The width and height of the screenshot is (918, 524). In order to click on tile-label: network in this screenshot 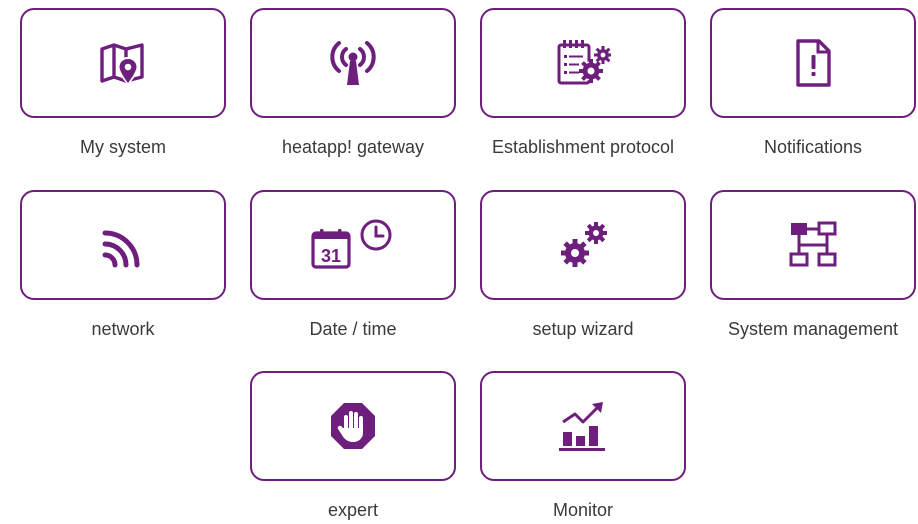, I will do `click(123, 329)`.